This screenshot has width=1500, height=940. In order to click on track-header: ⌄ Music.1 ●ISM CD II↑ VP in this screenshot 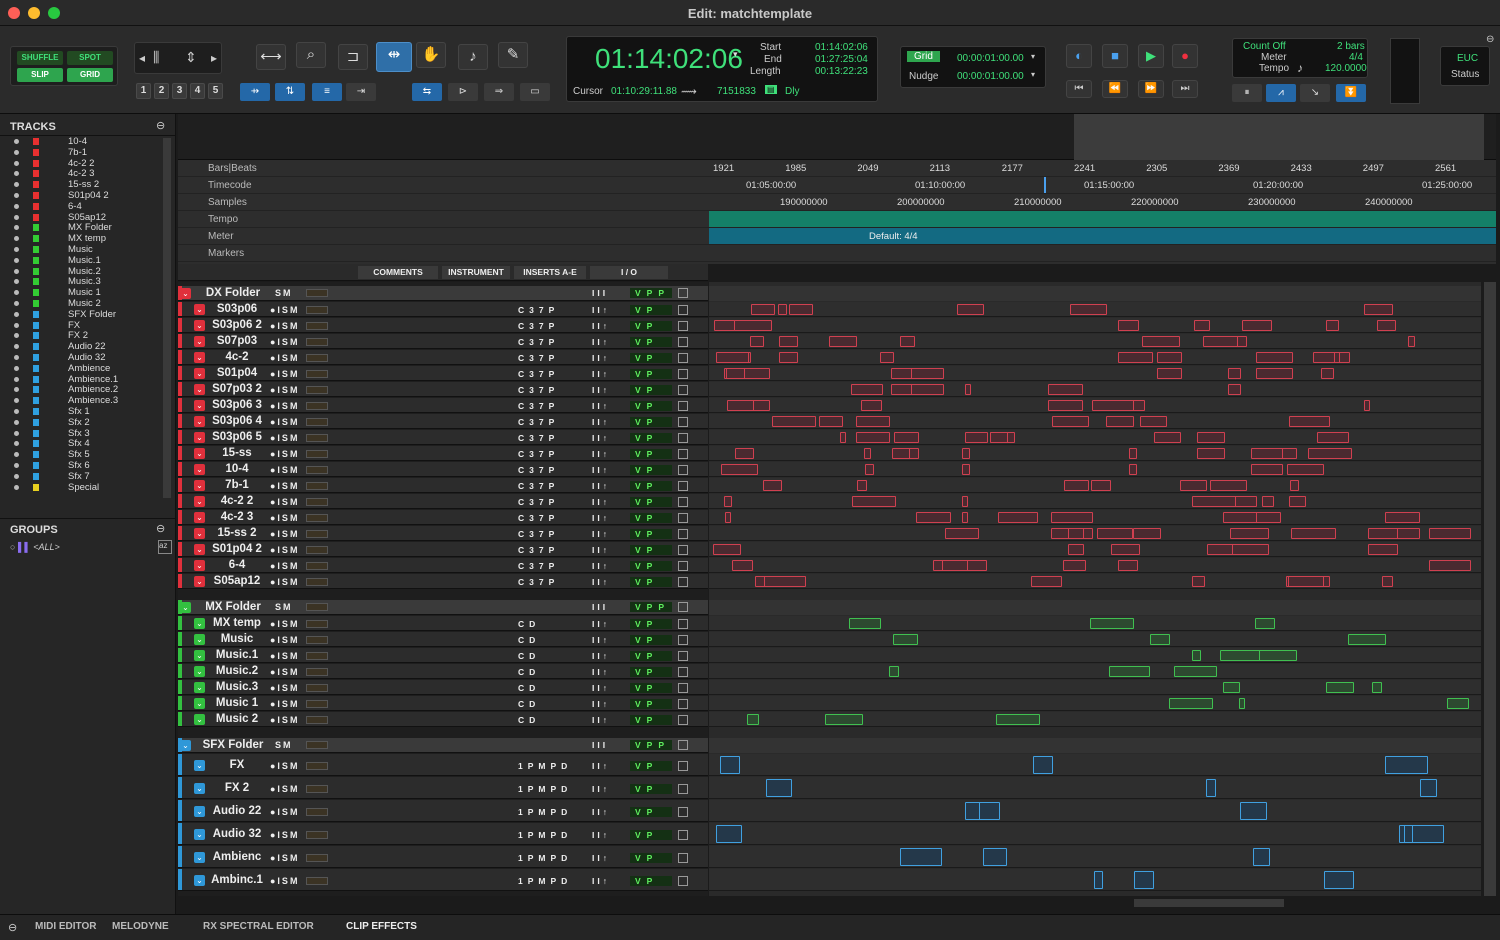, I will do `click(443, 655)`.